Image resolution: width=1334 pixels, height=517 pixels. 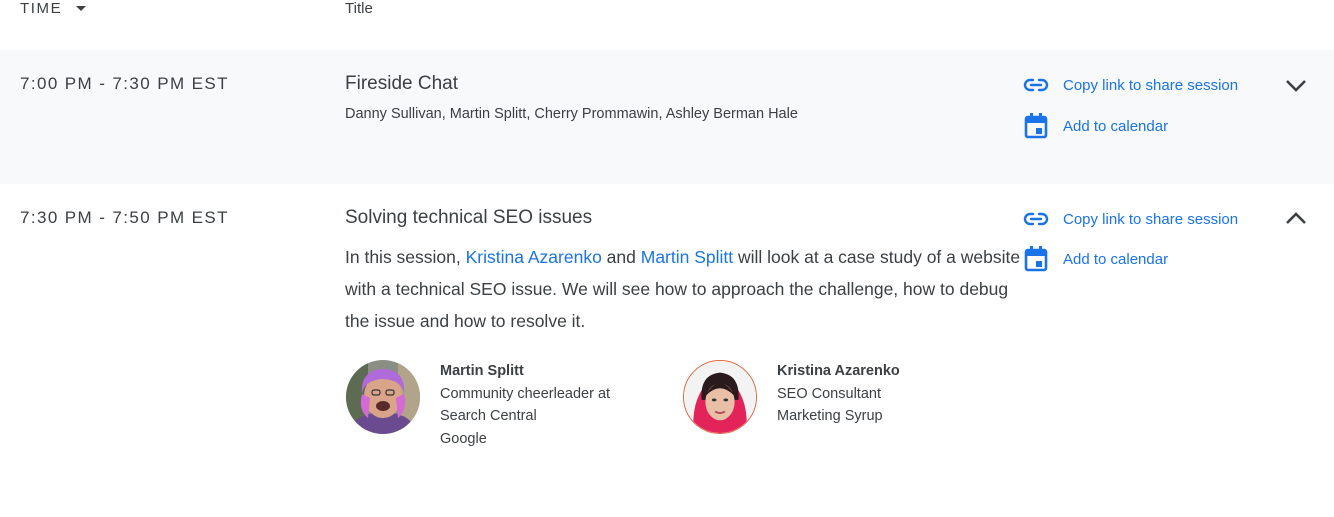 I want to click on speaker-link-kristina: Kristina Azarenko, so click(x=534, y=257).